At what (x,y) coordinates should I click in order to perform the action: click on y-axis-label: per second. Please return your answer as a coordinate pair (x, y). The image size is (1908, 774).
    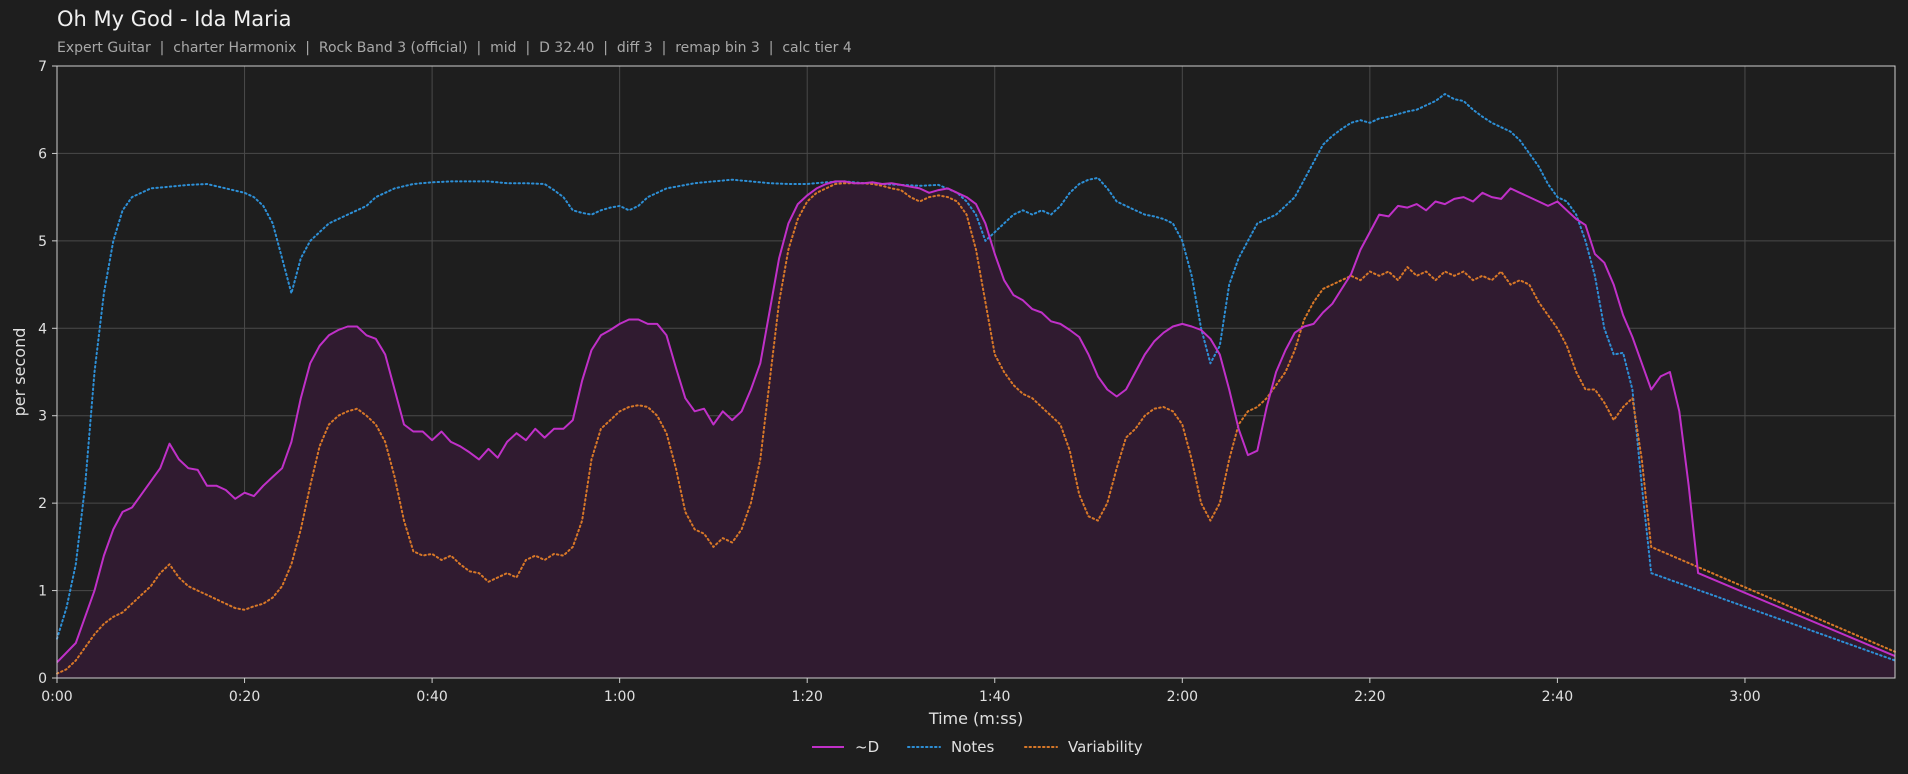
    Looking at the image, I should click on (19, 372).